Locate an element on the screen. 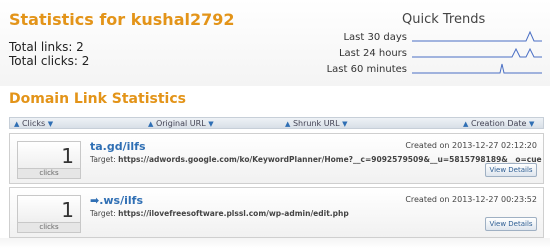 This screenshot has width=550, height=248. sparkline-30-days is located at coordinates (477, 36).